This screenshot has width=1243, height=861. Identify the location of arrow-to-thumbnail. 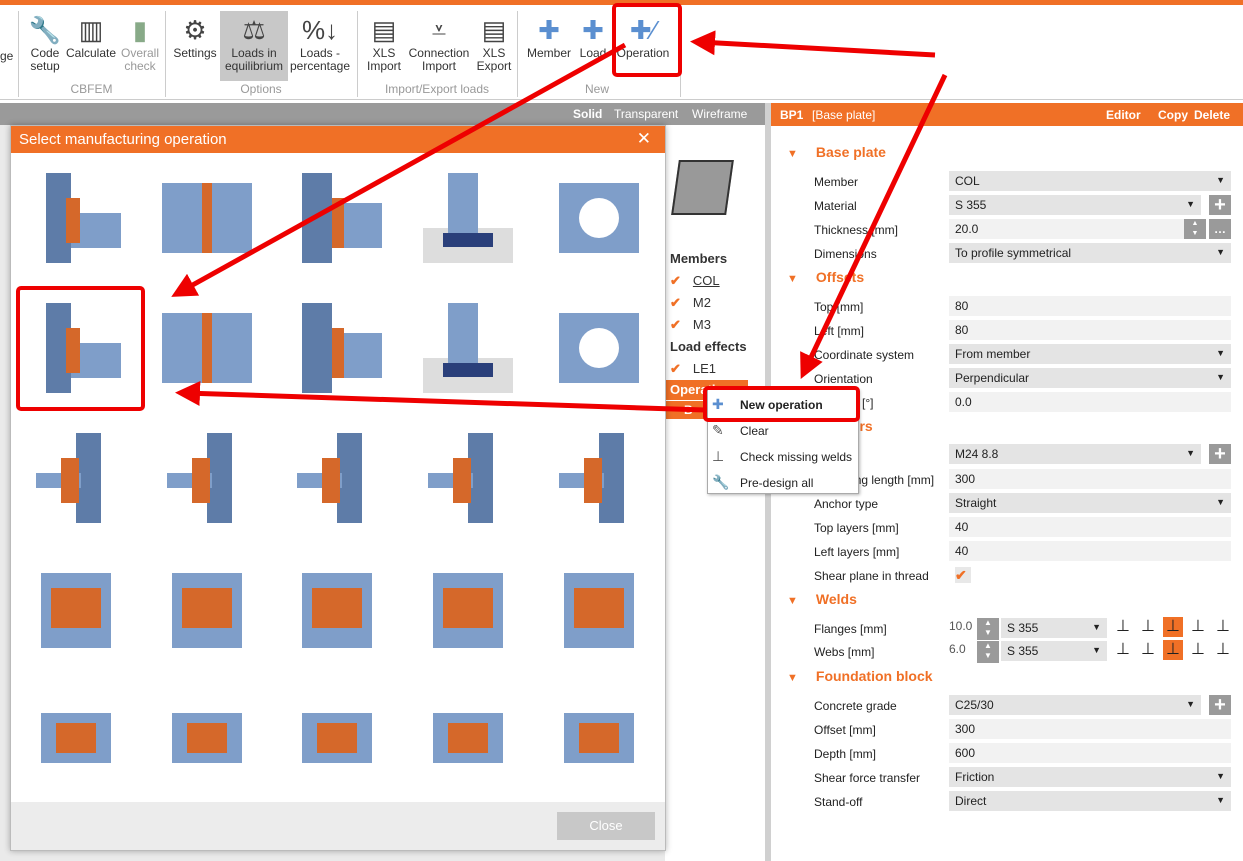
(399, 169).